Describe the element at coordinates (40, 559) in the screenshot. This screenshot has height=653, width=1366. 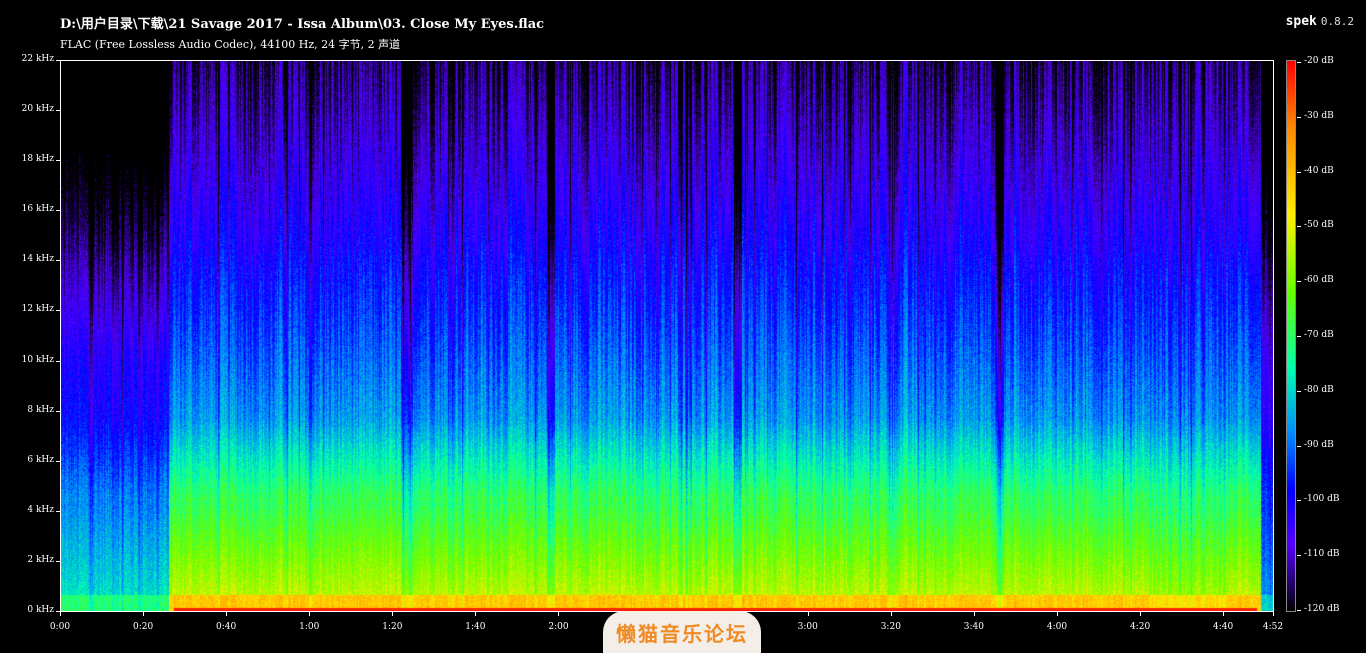
I see `frequency-tick-label: 2 kHz` at that location.